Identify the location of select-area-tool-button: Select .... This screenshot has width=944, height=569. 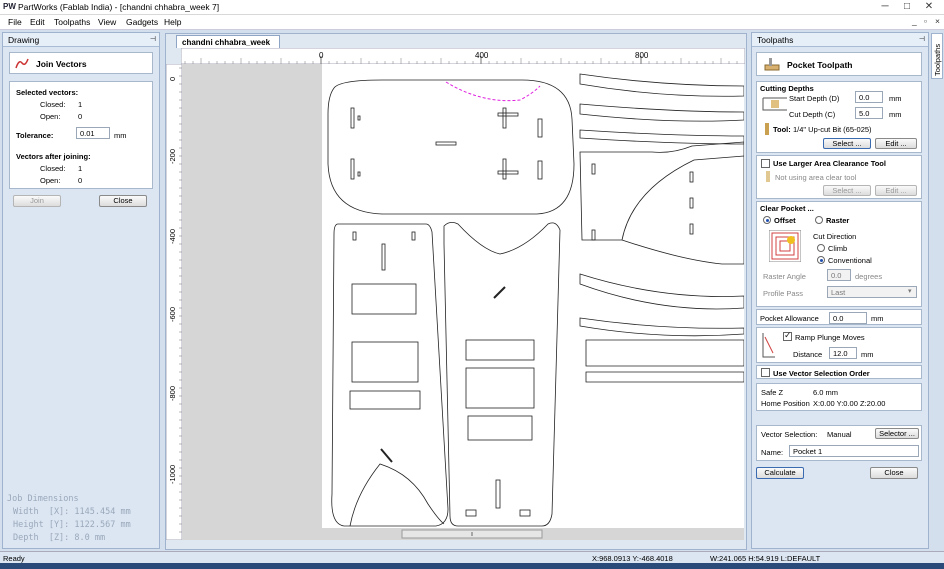
(847, 190).